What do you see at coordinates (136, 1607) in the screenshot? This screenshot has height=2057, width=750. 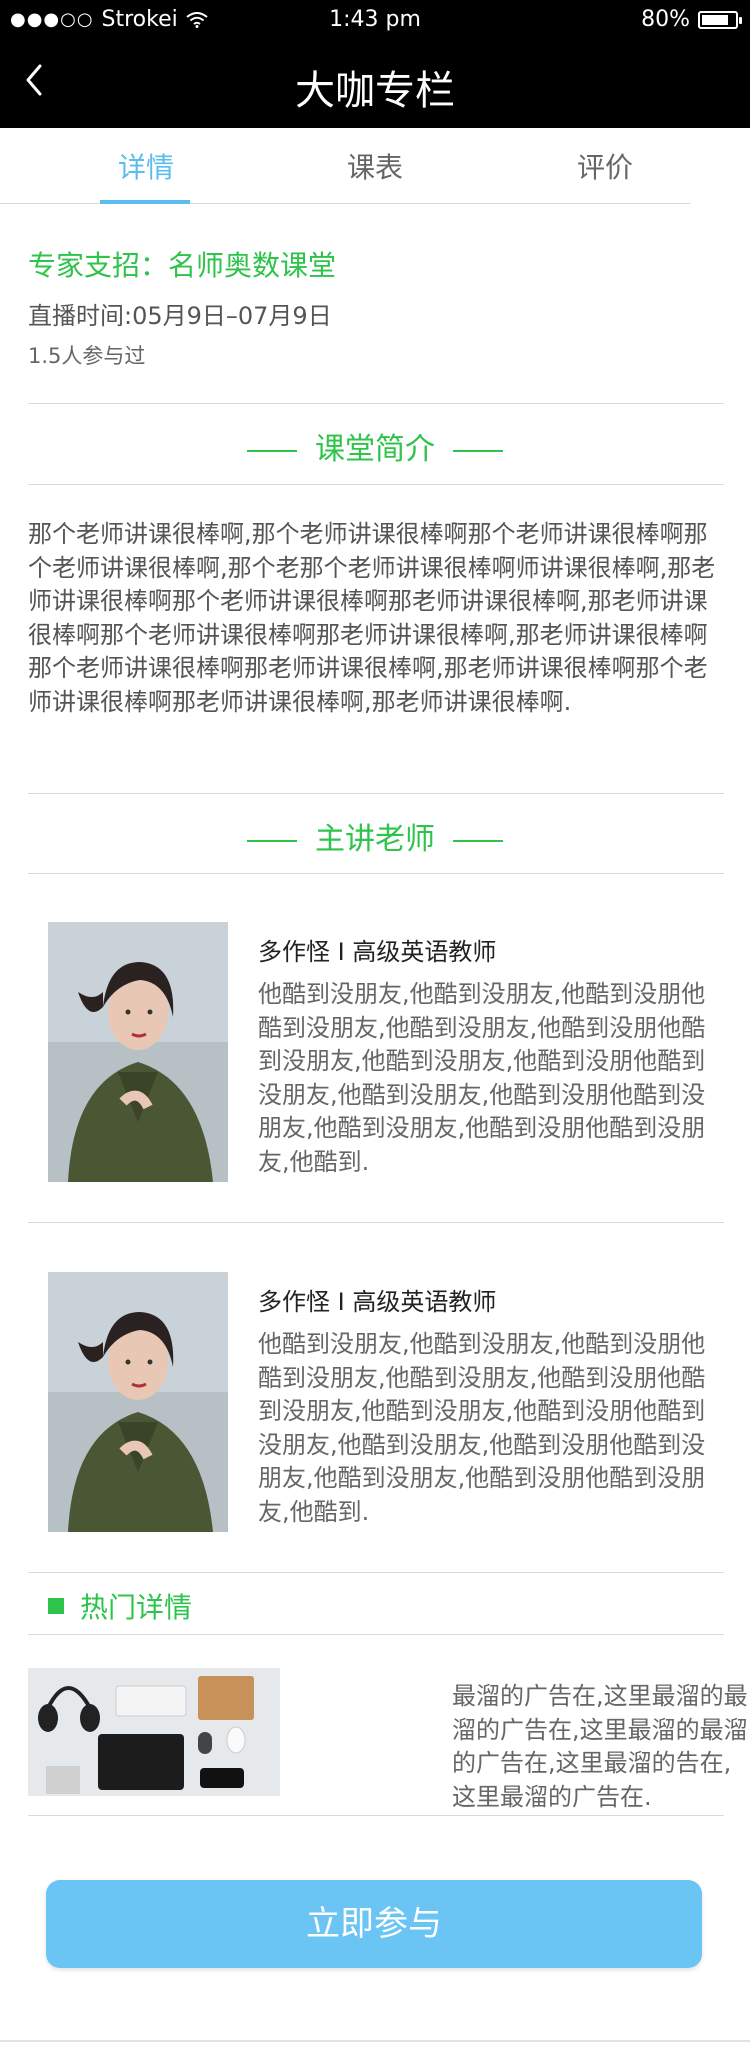 I see `section-title-text: 热门详情` at bounding box center [136, 1607].